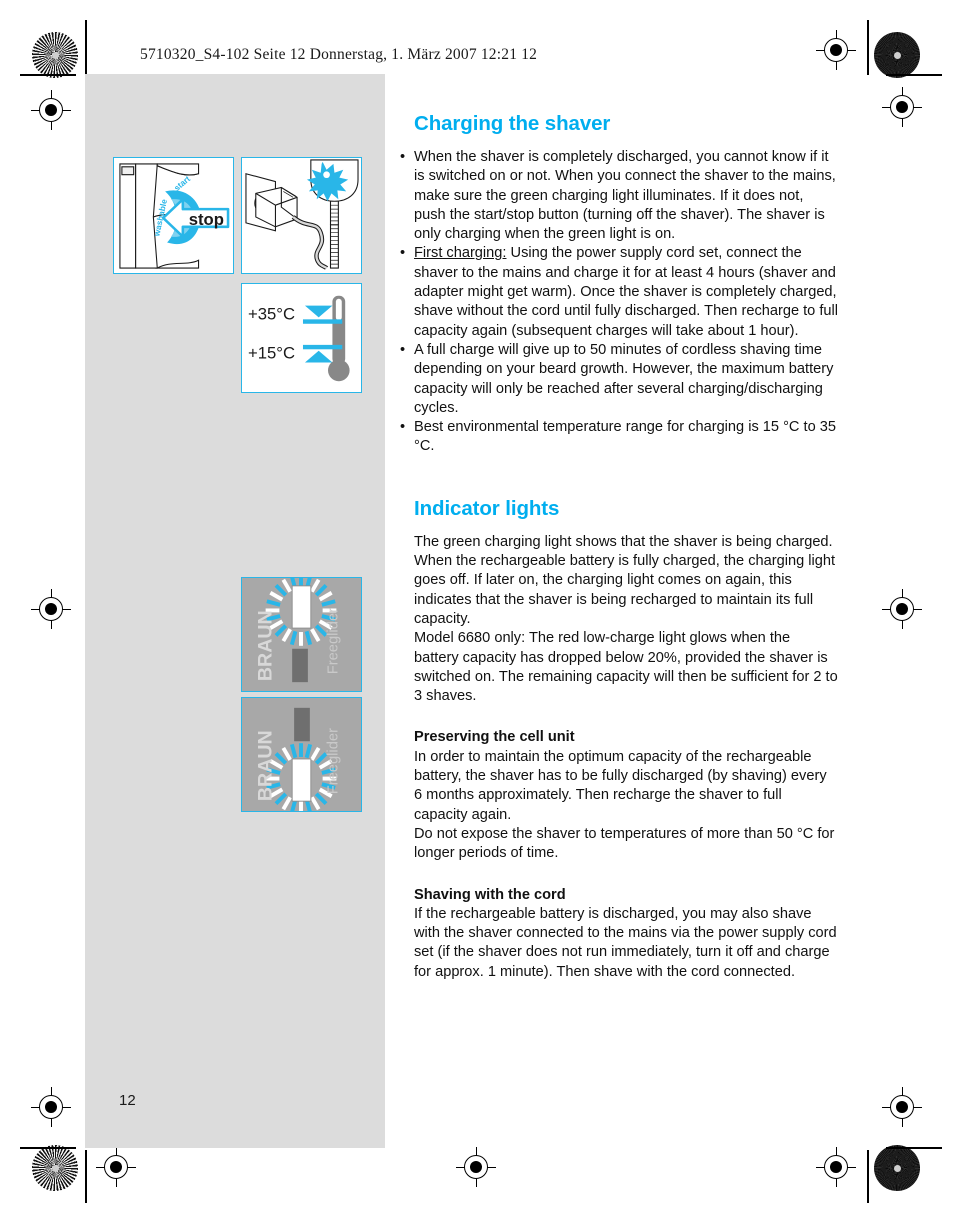  I want to click on start-label: start, so click(182, 183).